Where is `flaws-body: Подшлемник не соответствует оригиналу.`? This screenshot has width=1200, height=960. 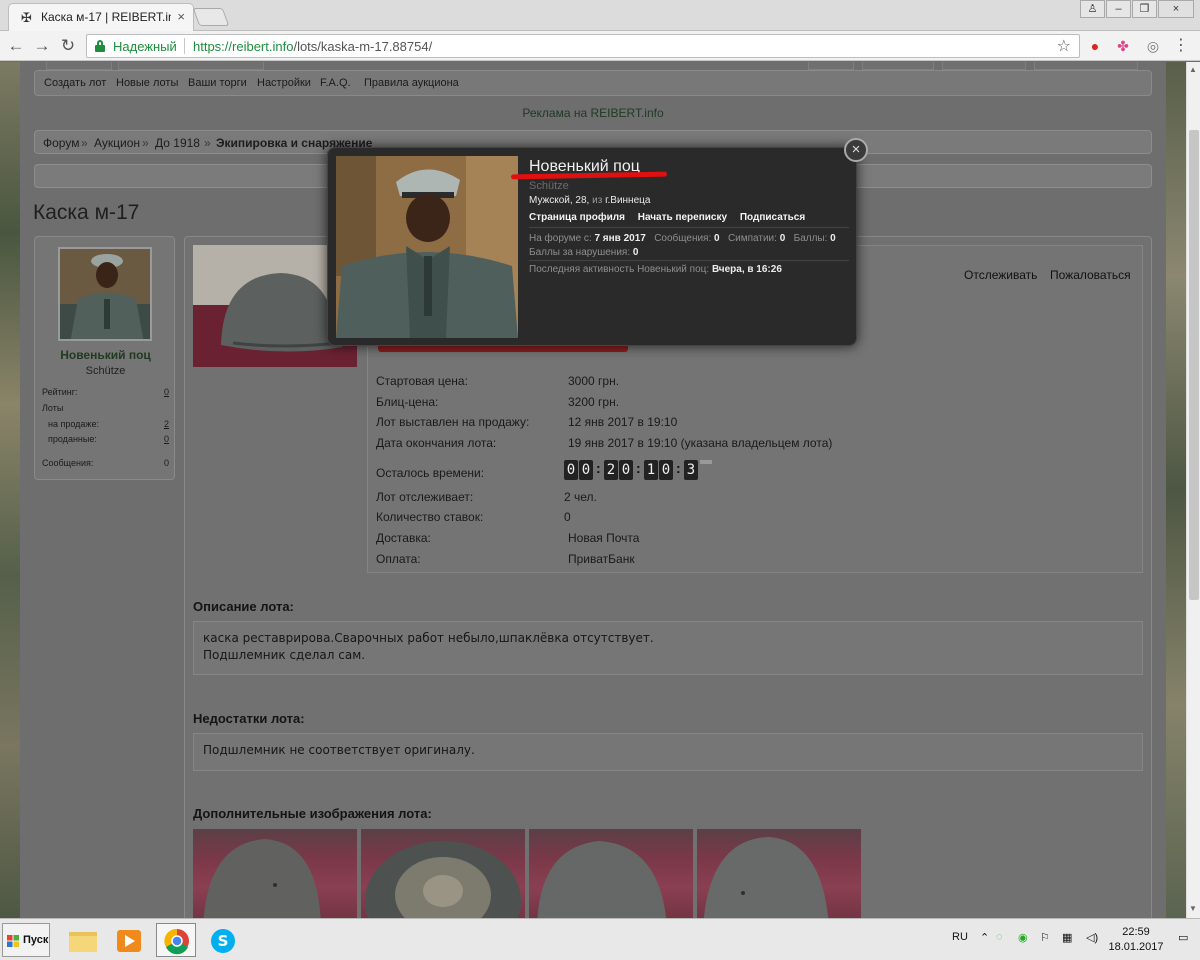 flaws-body: Подшлемник не соответствует оригиналу. is located at coordinates (668, 752).